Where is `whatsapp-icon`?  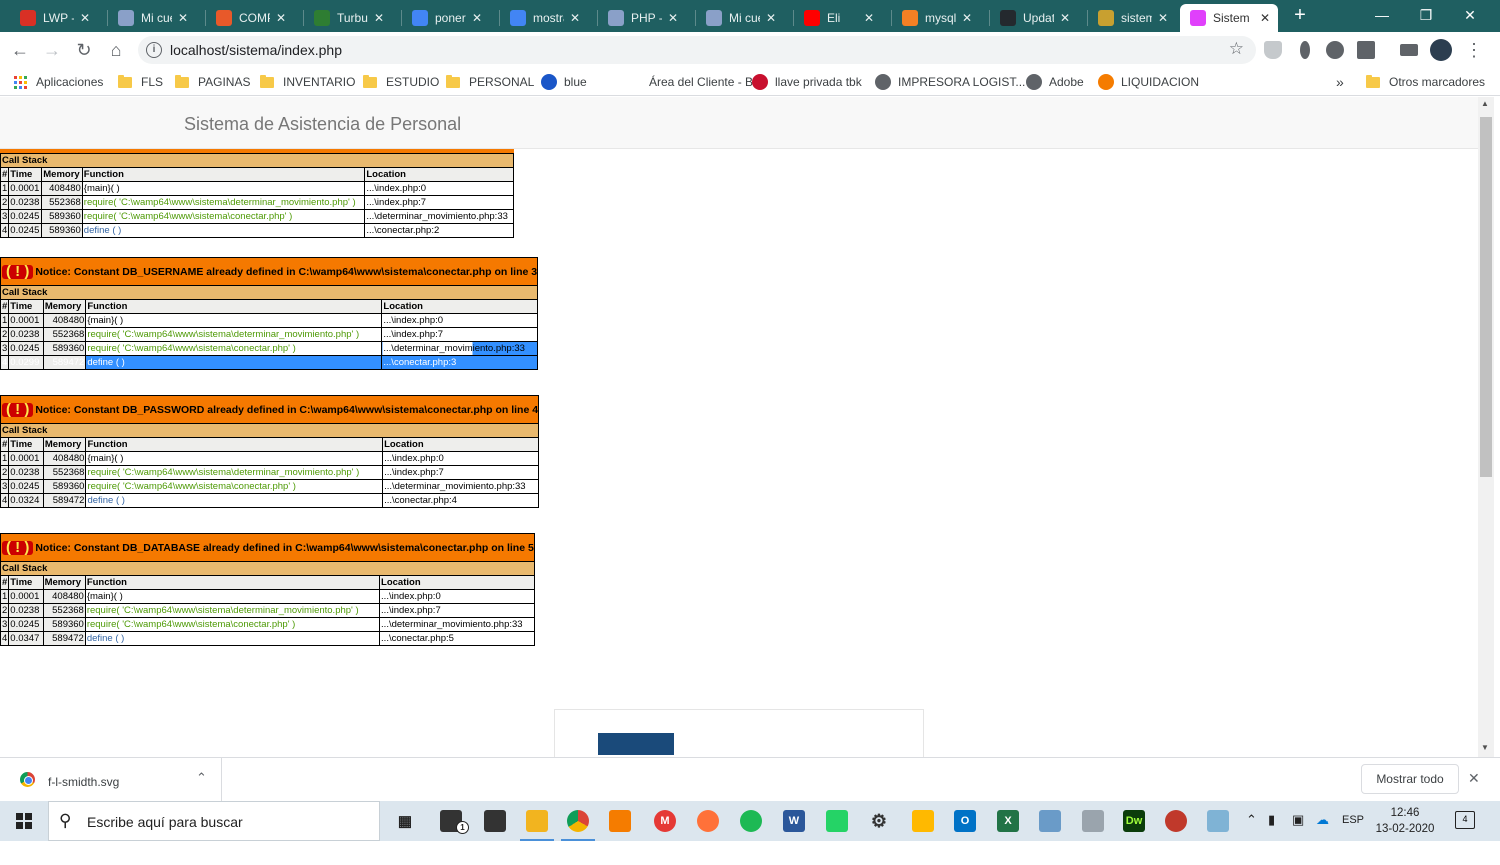
whatsapp-icon is located at coordinates (837, 821).